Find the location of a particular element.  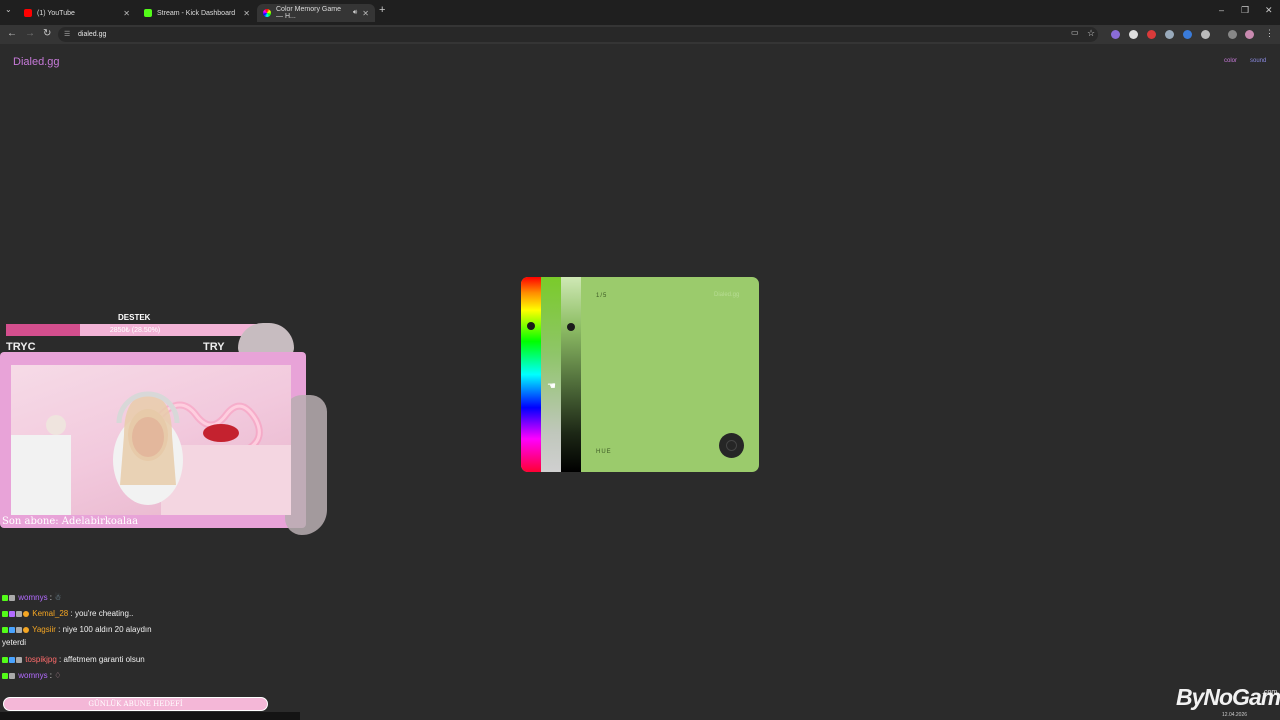

forward-icon: → is located at coordinates (30, 33).